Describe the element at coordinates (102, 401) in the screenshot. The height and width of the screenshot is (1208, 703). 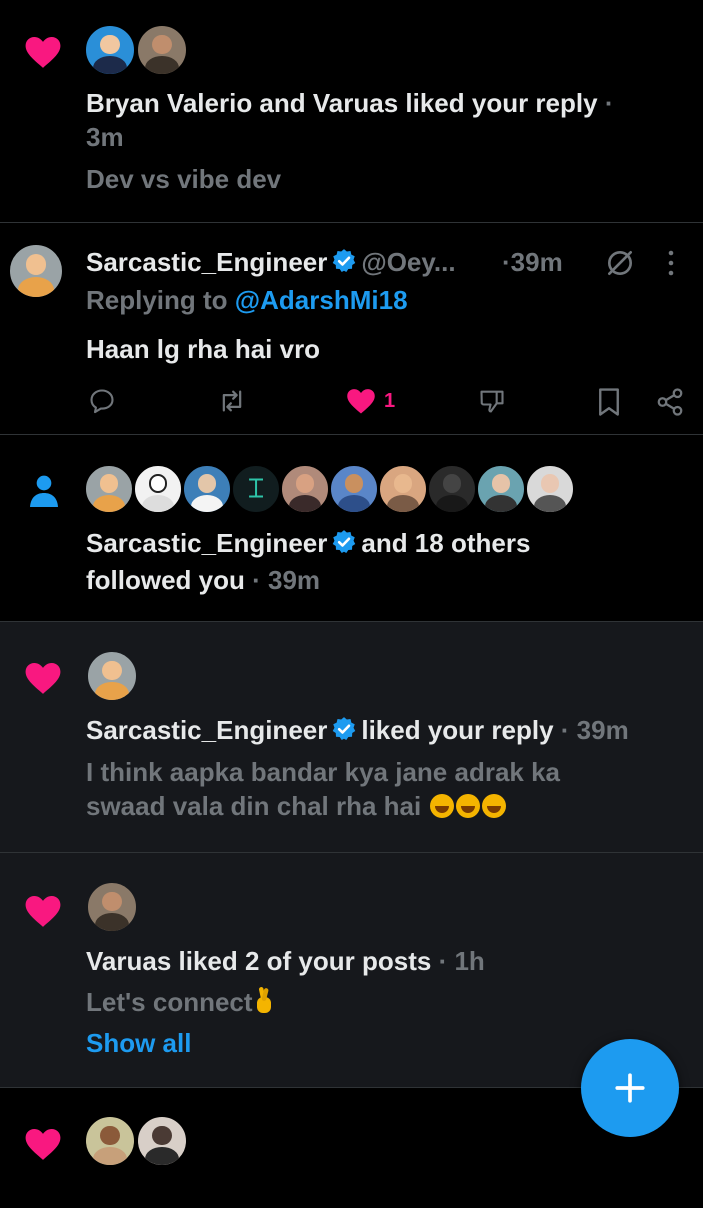
I see `reply-icon` at that location.